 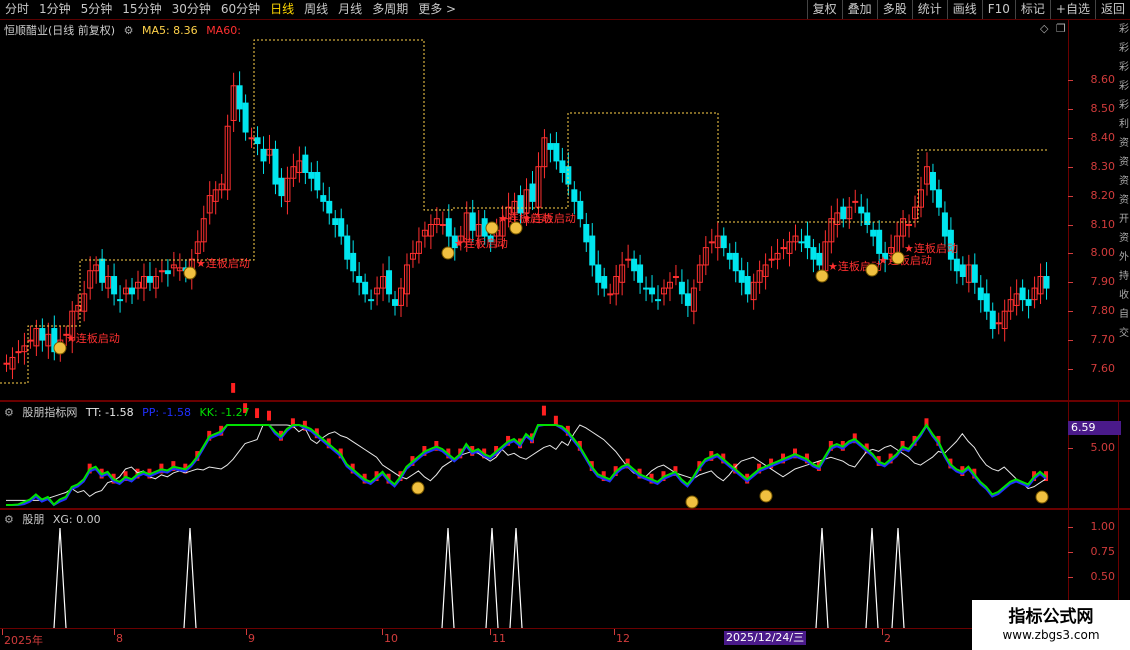 What do you see at coordinates (765, 638) in the screenshot?
I see `cursor-date: 2025/12/24/三` at bounding box center [765, 638].